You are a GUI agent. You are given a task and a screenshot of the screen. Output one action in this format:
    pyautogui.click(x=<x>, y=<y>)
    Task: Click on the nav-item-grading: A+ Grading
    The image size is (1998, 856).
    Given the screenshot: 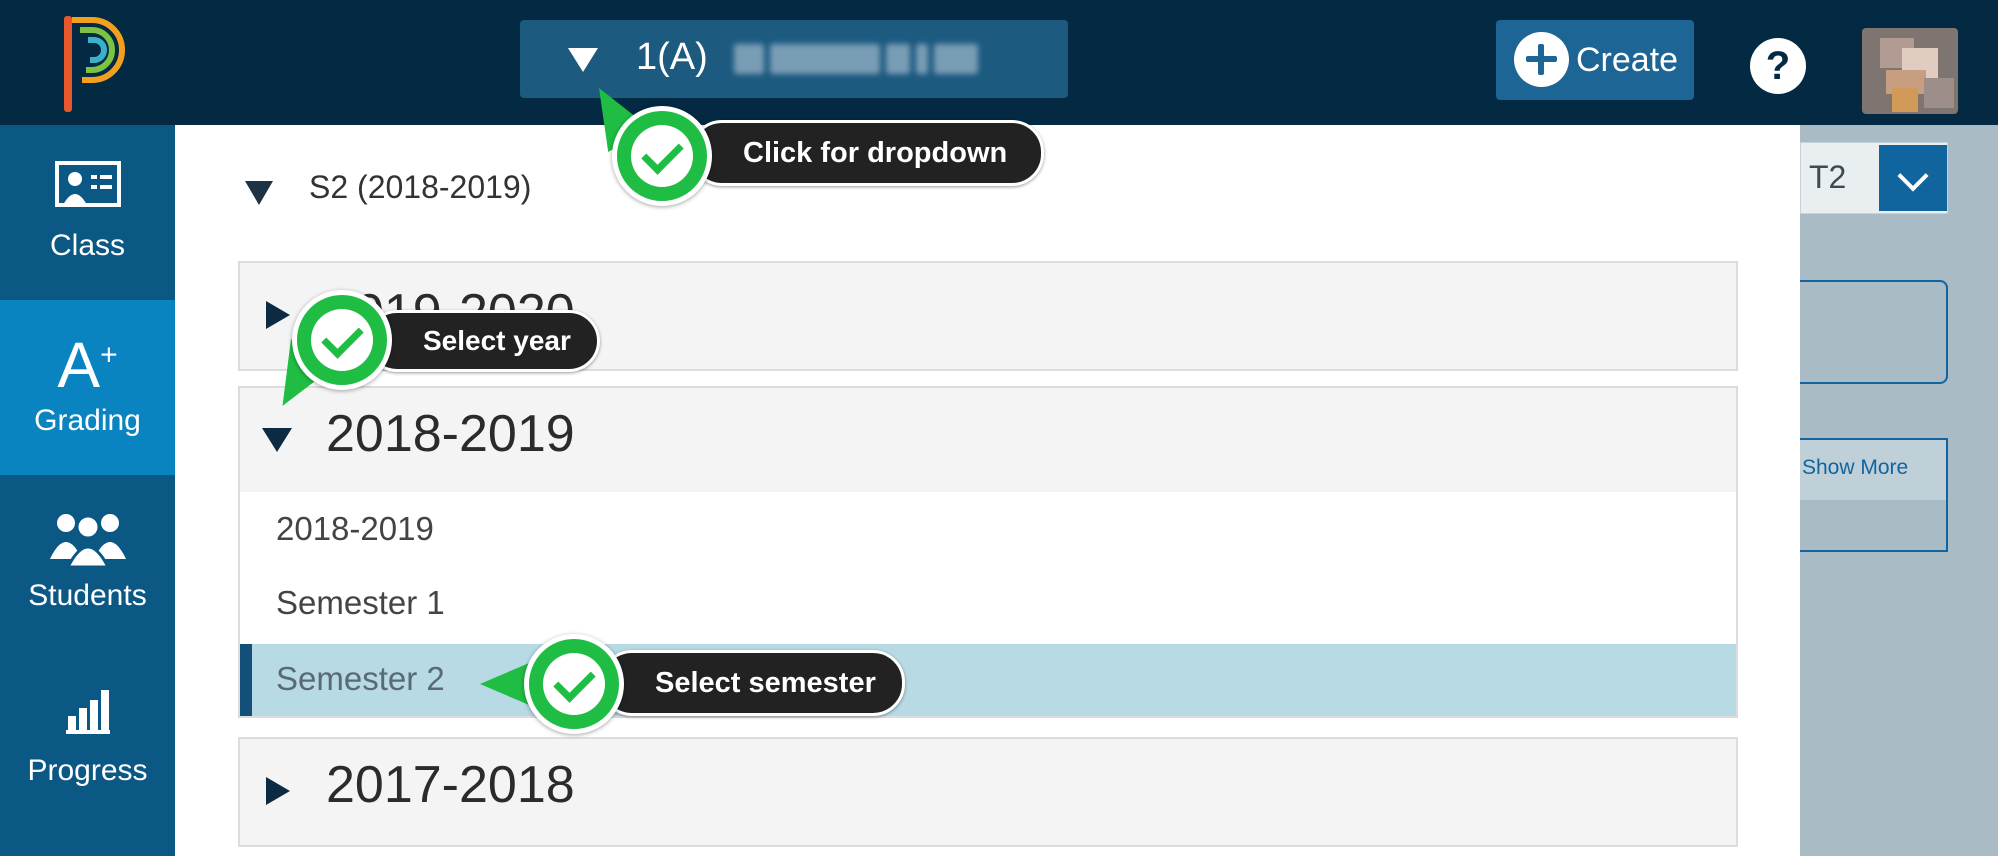 What is the action you would take?
    pyautogui.click(x=87, y=387)
    